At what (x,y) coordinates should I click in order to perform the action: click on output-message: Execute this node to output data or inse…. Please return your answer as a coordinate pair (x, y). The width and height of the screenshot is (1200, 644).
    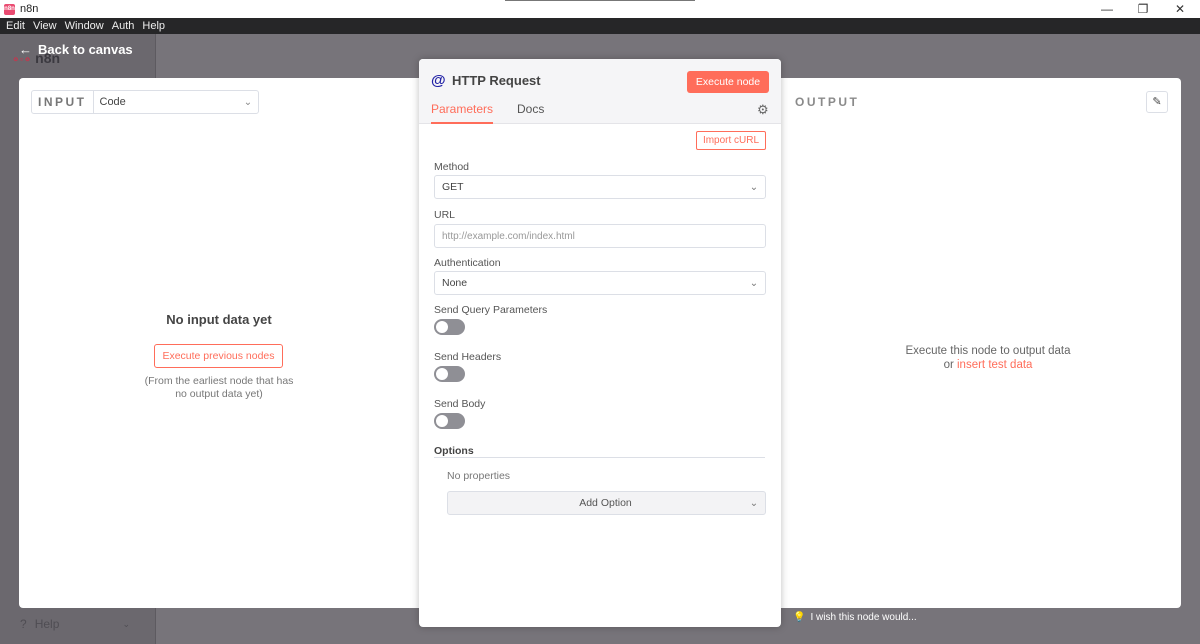
    Looking at the image, I should click on (988, 358).